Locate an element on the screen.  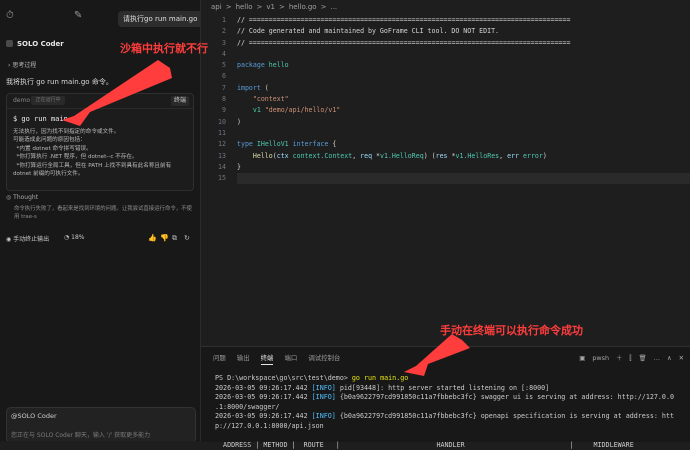
thought-toggle: ◎ Thought is located at coordinates (22, 197).